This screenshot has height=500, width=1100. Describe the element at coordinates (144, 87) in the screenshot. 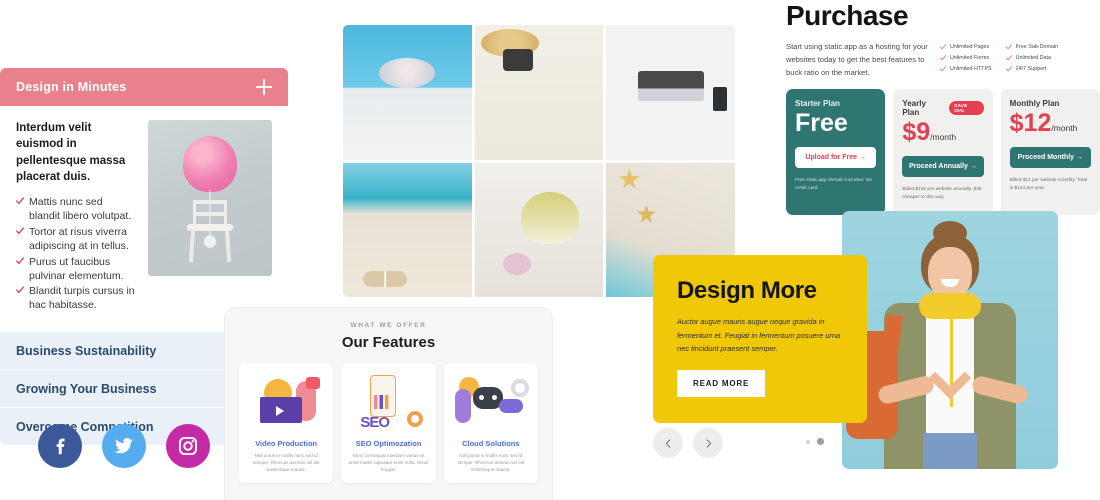

I see `accordion-header-design-in-minutes: Design in Minutes` at that location.